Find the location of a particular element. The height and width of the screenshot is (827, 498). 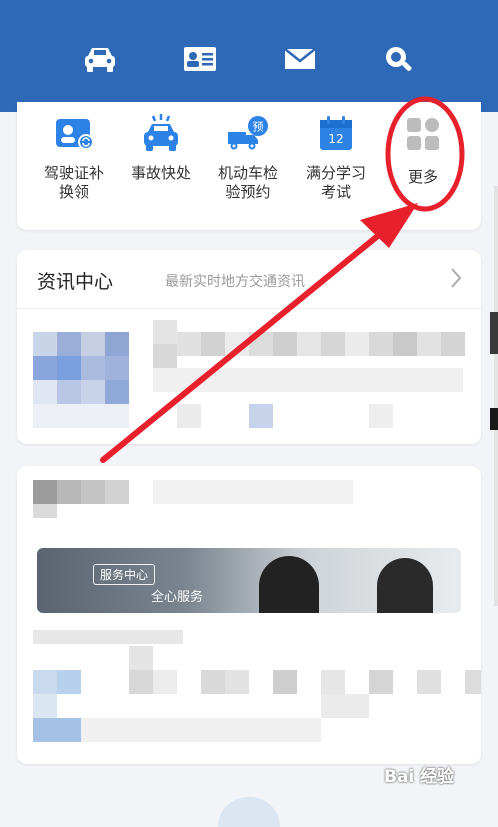

service-license-renew: 驾驶证补 换领 is located at coordinates (74, 157).